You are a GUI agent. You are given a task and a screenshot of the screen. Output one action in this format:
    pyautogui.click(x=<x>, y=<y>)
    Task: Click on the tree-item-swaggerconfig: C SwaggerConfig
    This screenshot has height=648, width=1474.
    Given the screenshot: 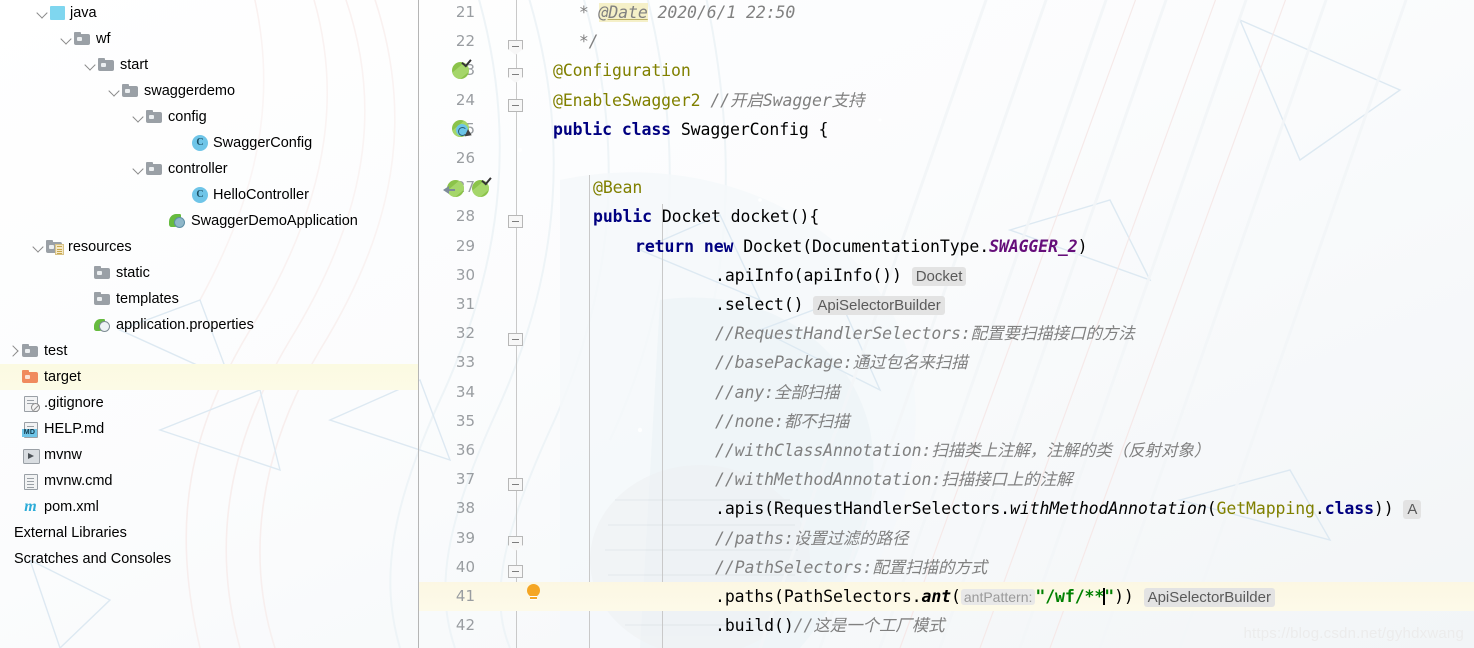 What is the action you would take?
    pyautogui.click(x=209, y=143)
    